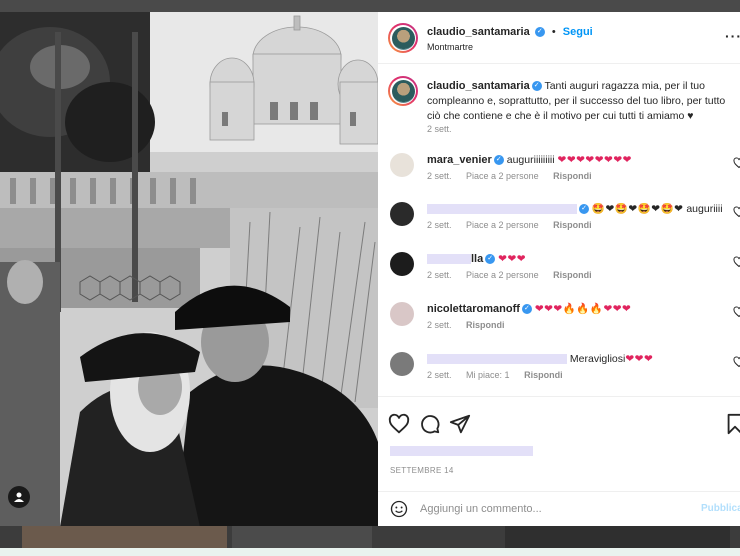  I want to click on tagged-user-icon, so click(19, 497).